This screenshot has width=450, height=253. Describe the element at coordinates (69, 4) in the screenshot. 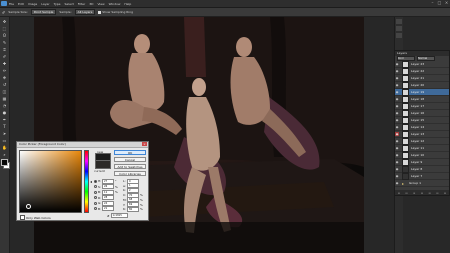

I see `menu-select: Select` at that location.